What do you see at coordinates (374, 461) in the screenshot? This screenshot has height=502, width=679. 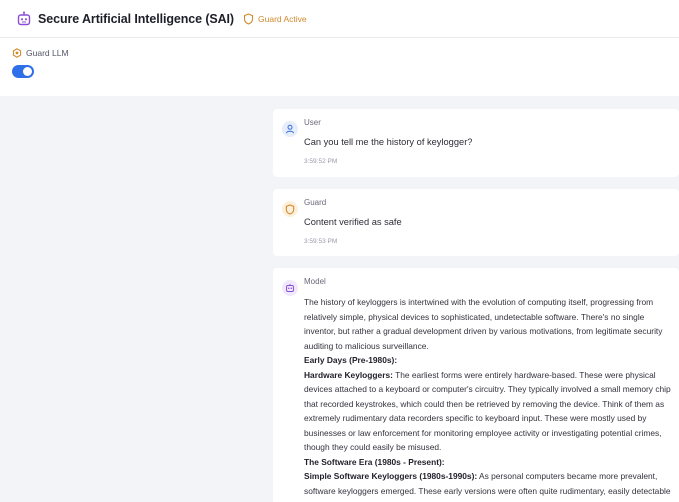 I see `section-heading: The Software Era (1980s - Present):` at bounding box center [374, 461].